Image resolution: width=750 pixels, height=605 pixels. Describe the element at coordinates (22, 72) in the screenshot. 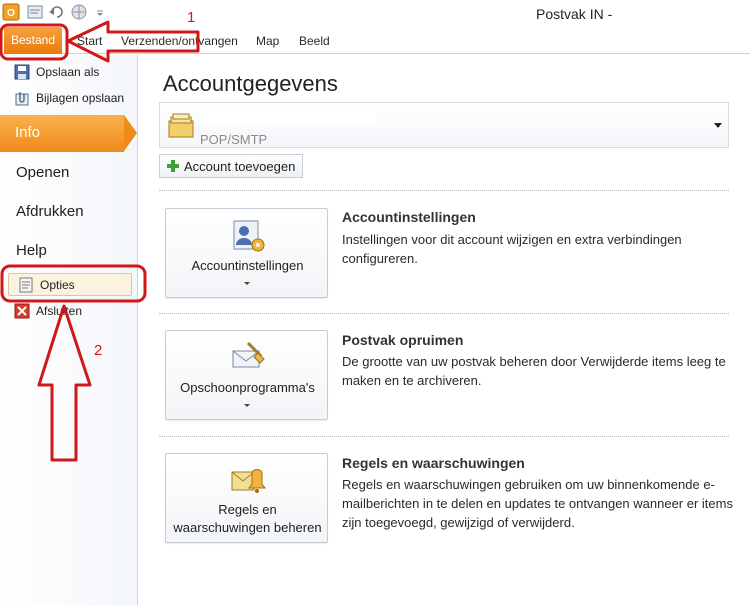

I see `save-as-icon` at that location.